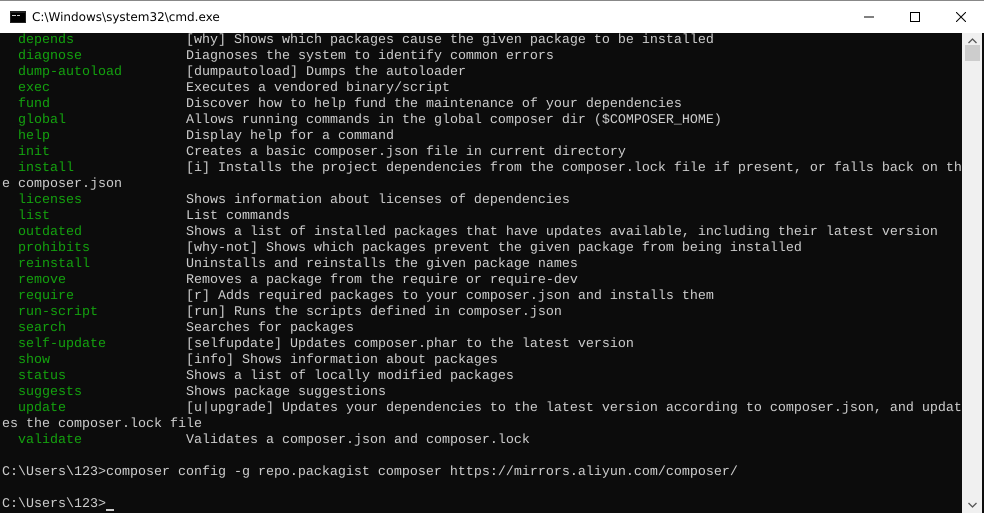  I want to click on command-description: Removes a package from the require or require-dev, so click(382, 281).